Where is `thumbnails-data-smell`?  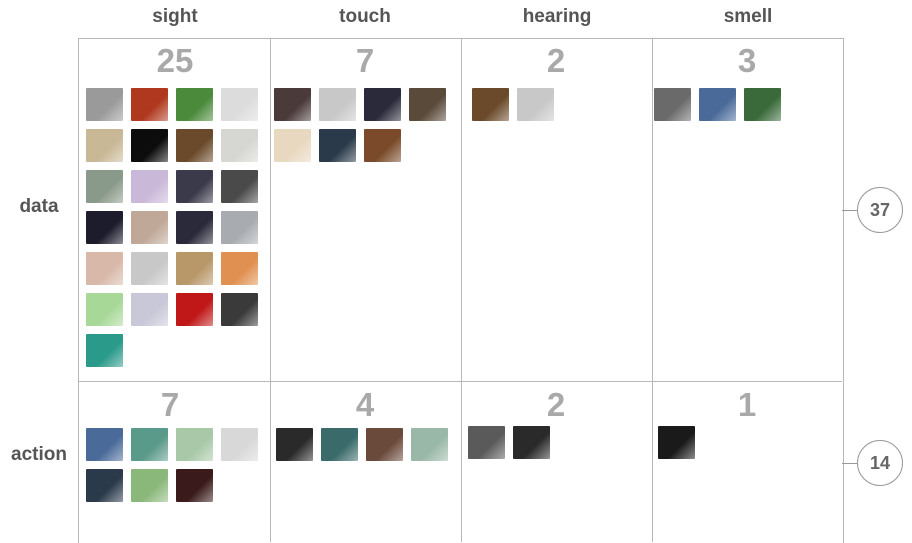
thumbnails-data-smell is located at coordinates (740, 104).